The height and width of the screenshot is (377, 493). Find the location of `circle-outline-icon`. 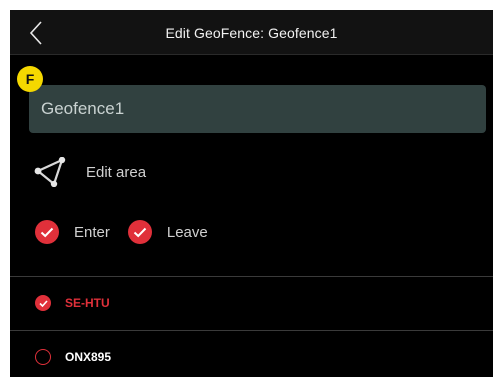

circle-outline-icon is located at coordinates (43, 357).